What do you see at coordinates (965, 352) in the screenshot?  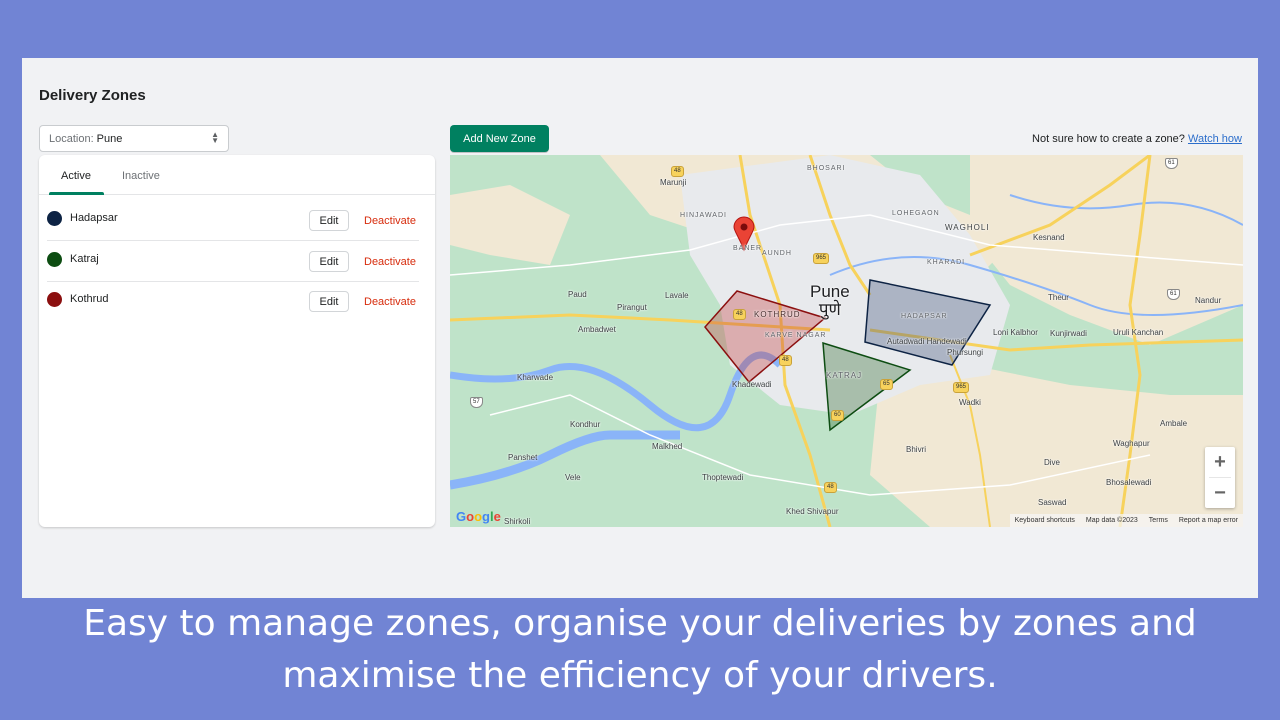 I see `map-label: Phursungi` at bounding box center [965, 352].